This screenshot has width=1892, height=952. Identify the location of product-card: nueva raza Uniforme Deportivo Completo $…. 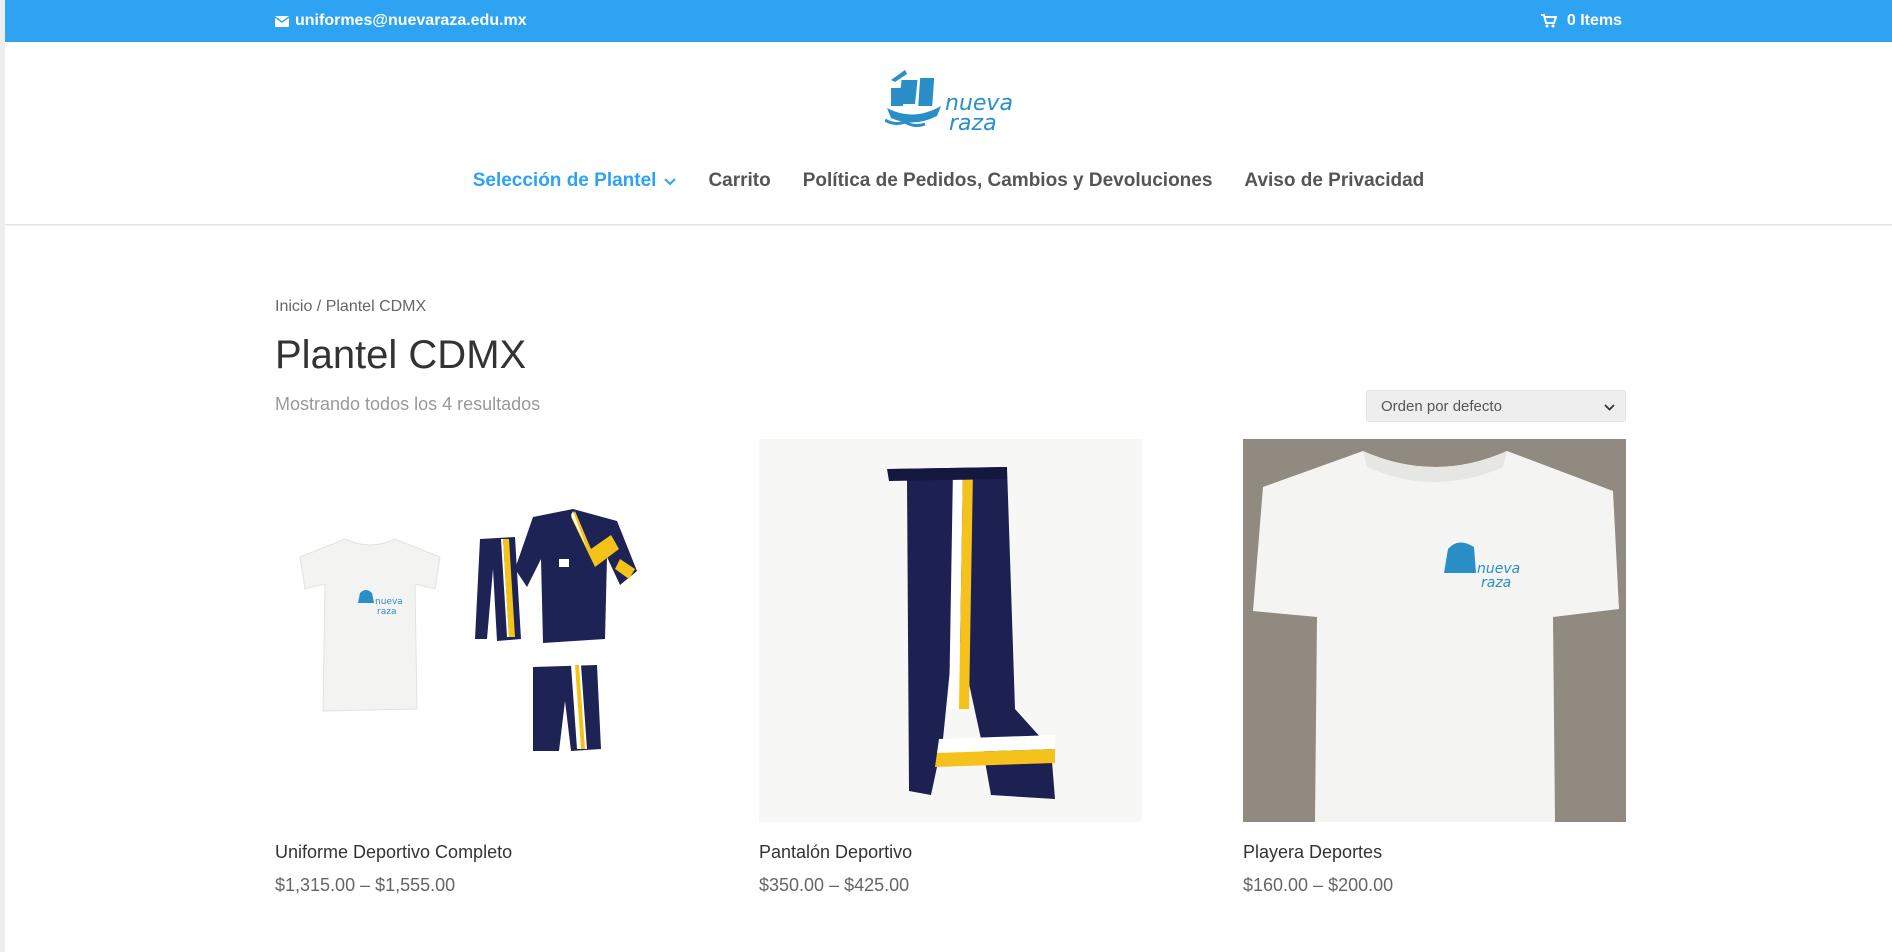
(466, 667).